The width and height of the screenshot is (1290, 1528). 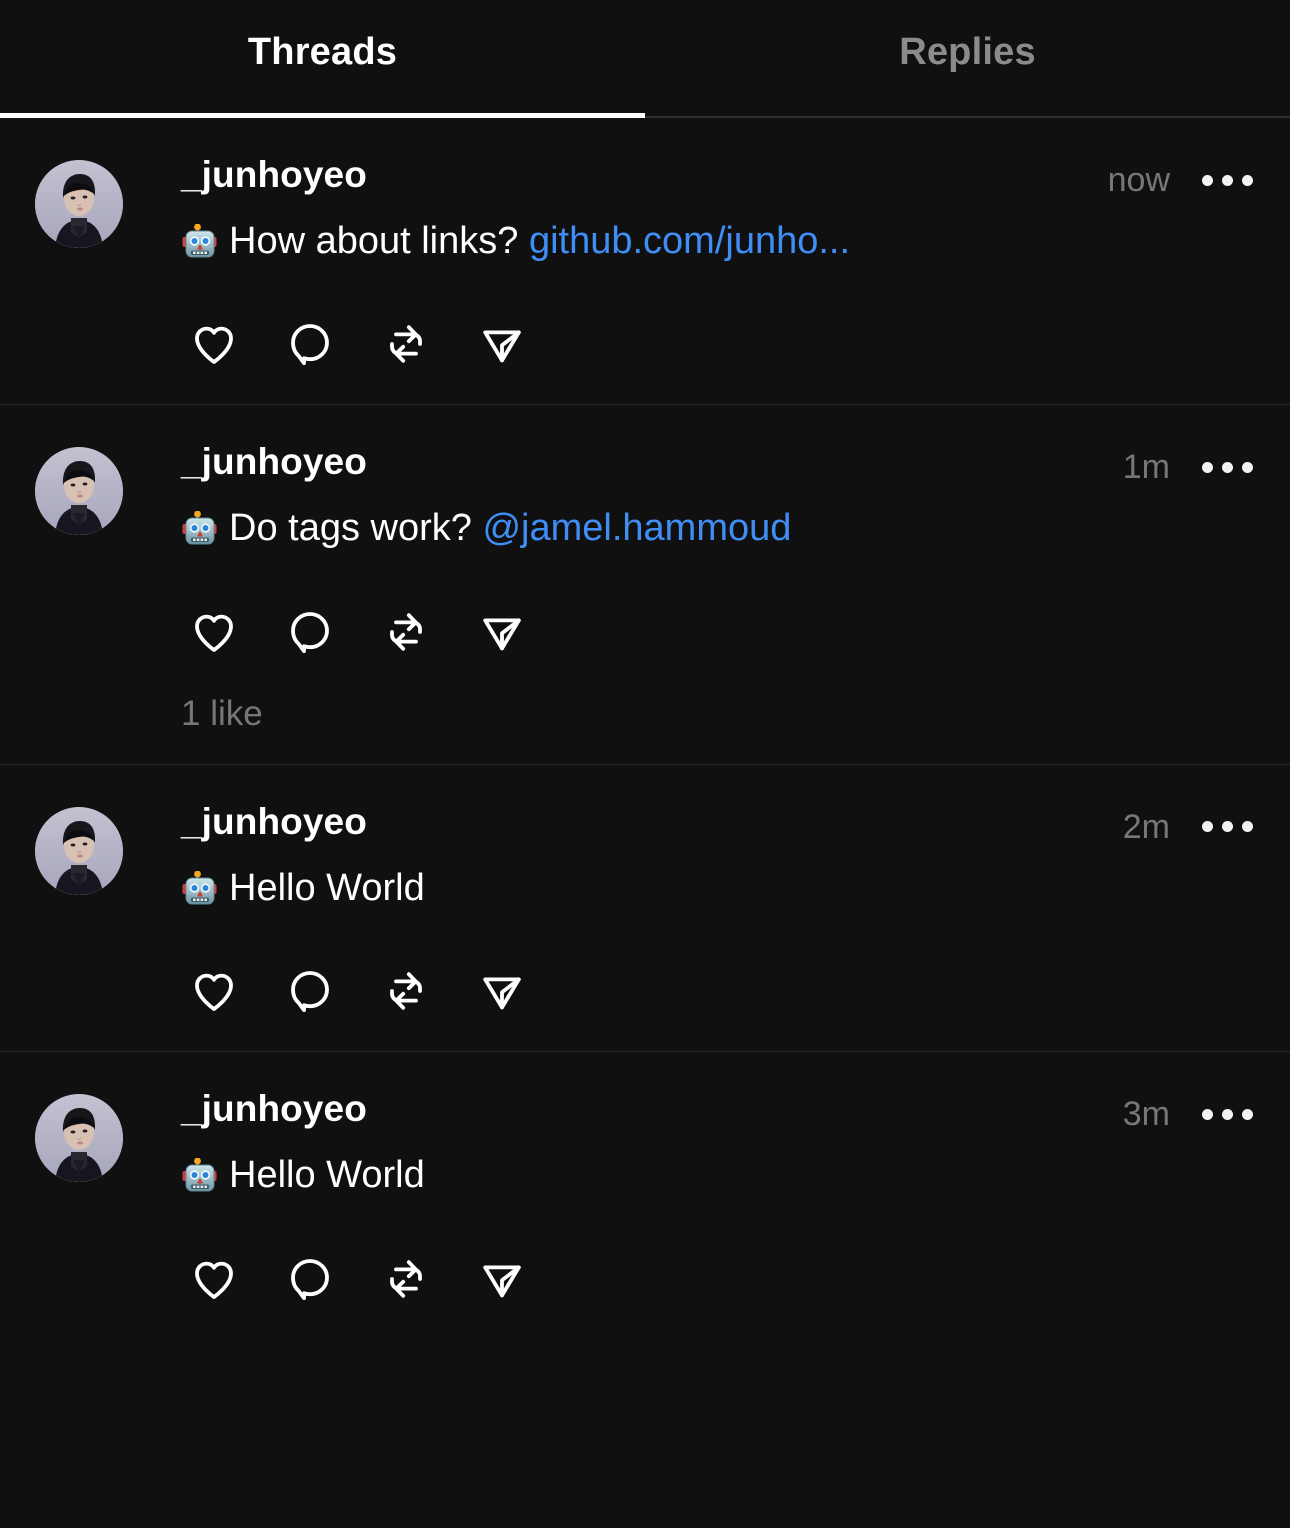 What do you see at coordinates (1146, 1114) in the screenshot?
I see `post-timestamp: 3m` at bounding box center [1146, 1114].